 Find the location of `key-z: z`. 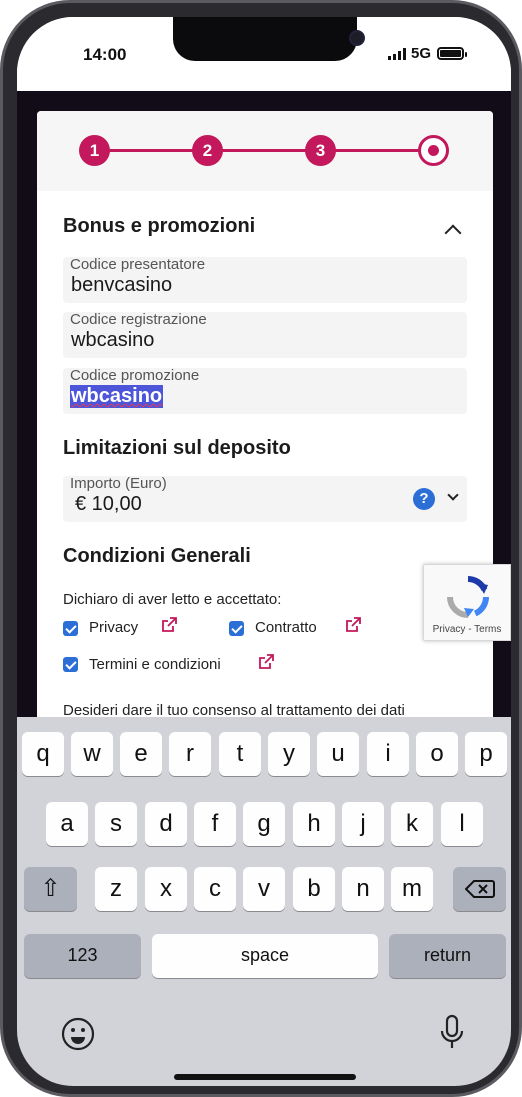

key-z: z is located at coordinates (116, 889).